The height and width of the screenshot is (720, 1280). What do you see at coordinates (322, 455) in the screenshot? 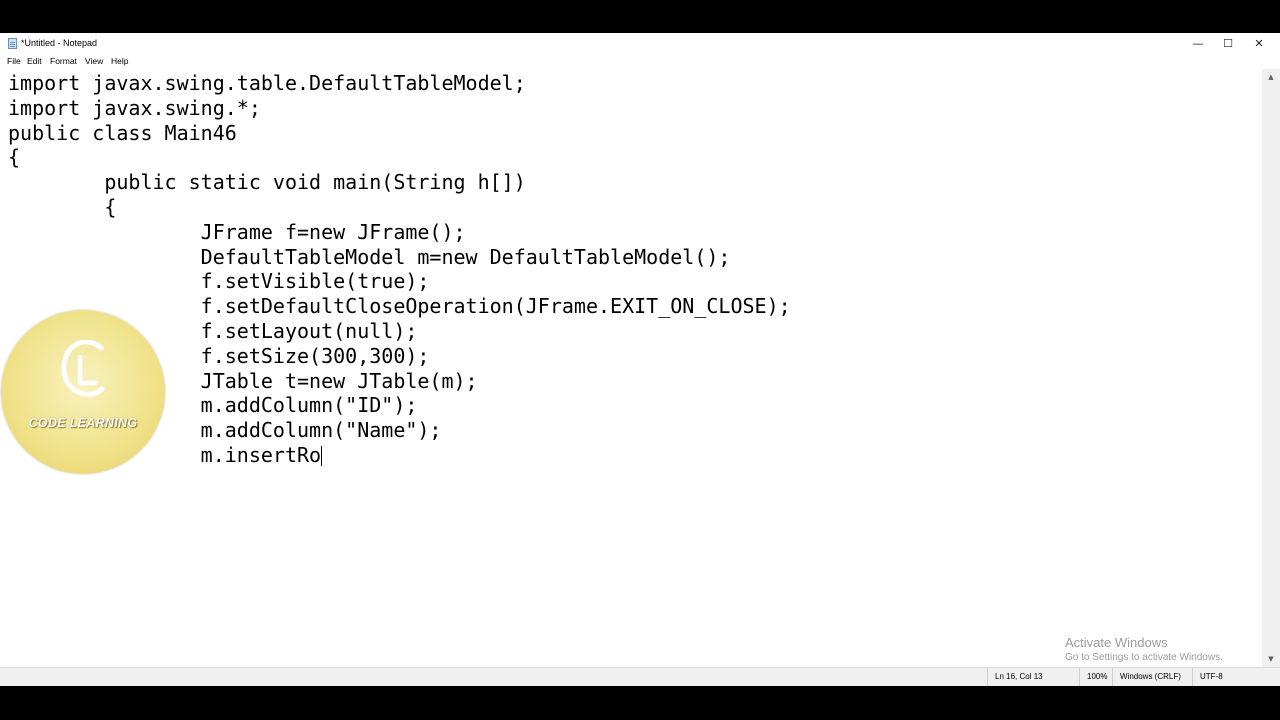
I see `text-caret` at bounding box center [322, 455].